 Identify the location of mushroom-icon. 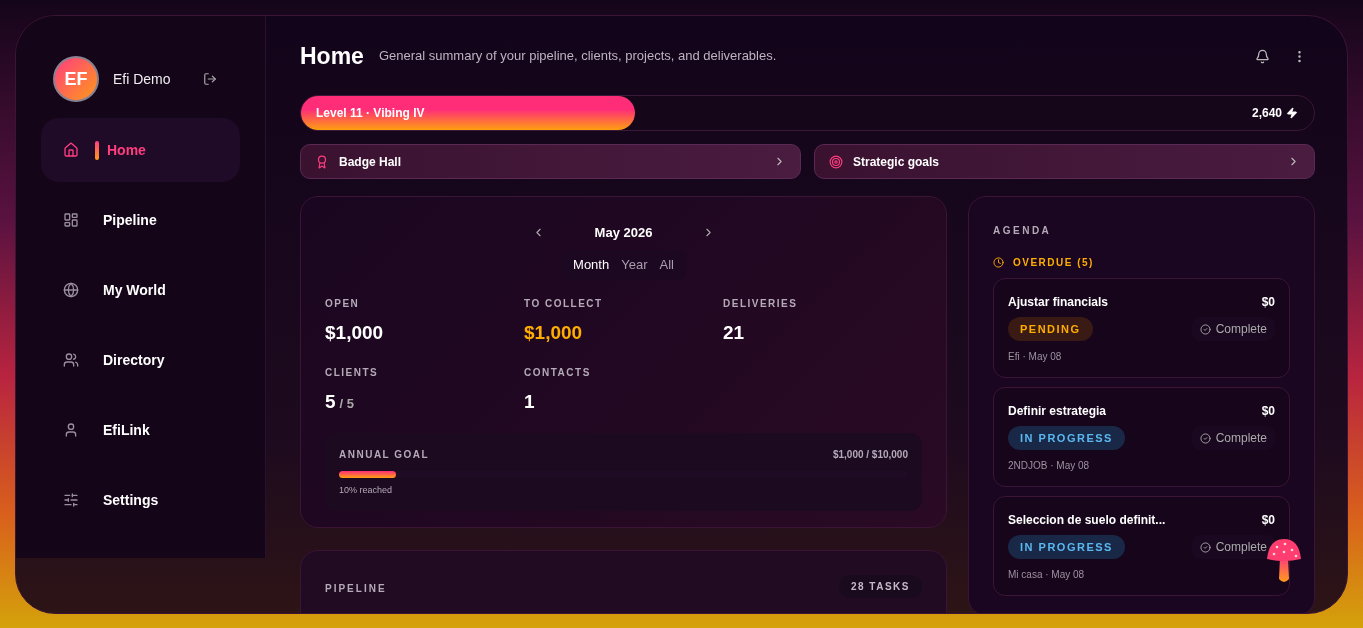
(1284, 561).